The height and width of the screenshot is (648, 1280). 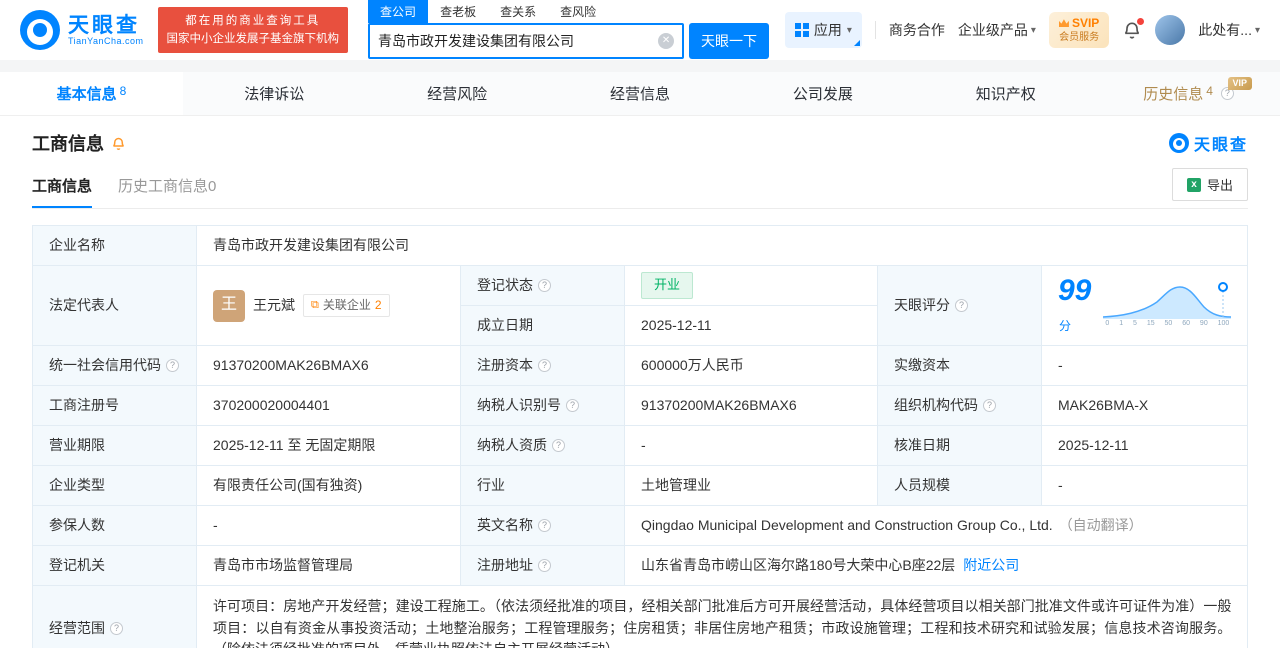 I want to click on export-label: 导出, so click(x=1219, y=185).